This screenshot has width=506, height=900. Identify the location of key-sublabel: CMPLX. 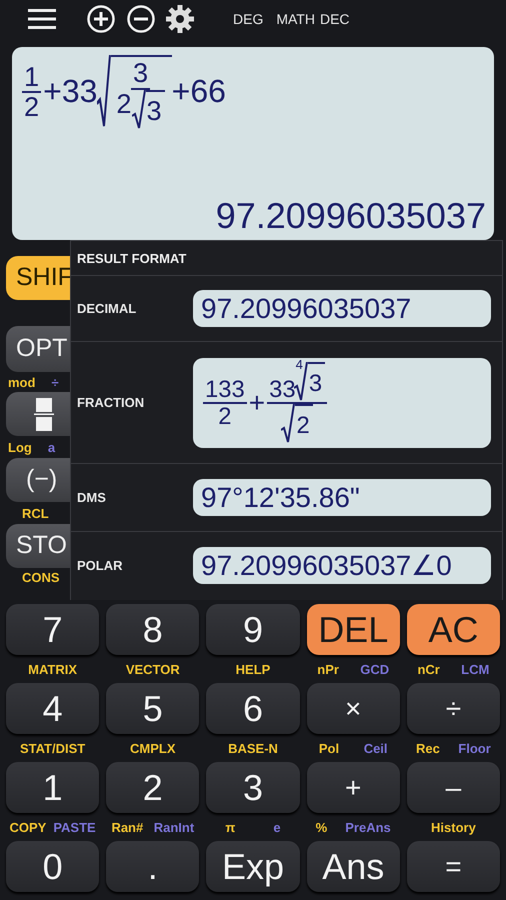
(153, 748).